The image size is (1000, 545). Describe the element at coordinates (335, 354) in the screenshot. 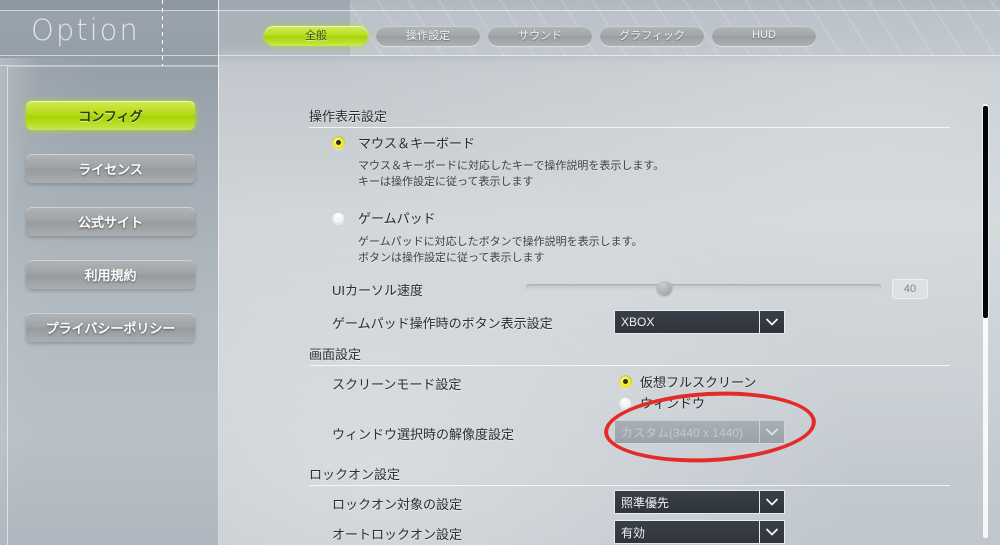

I see `section-heading-screen: 画面設定` at that location.